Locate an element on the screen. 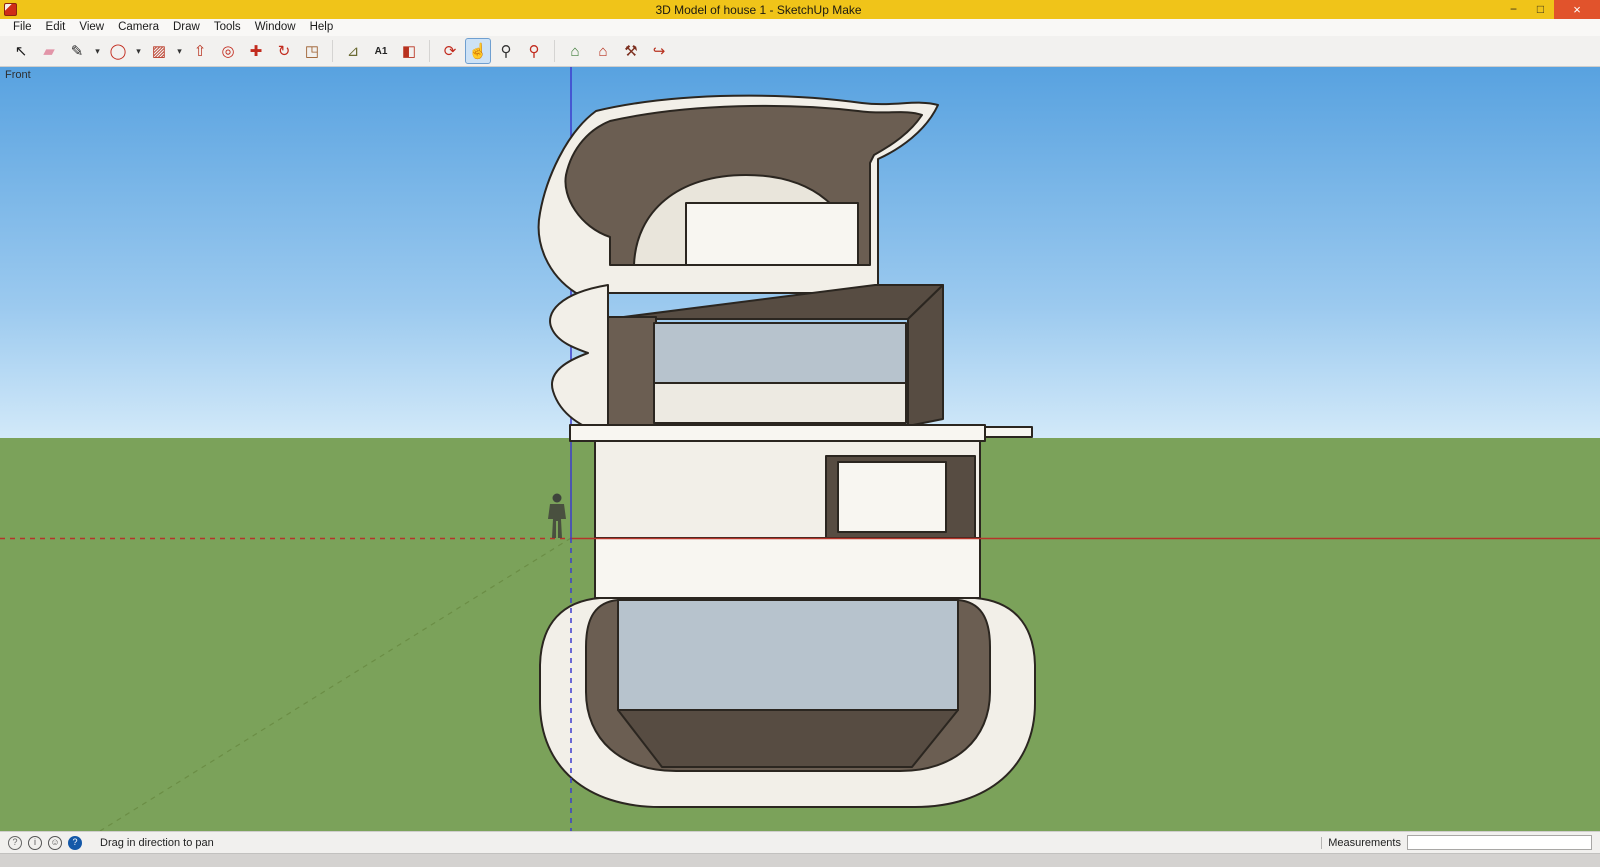 Image resolution: width=1600 pixels, height=867 pixels. text-tool: A1 is located at coordinates (381, 51).